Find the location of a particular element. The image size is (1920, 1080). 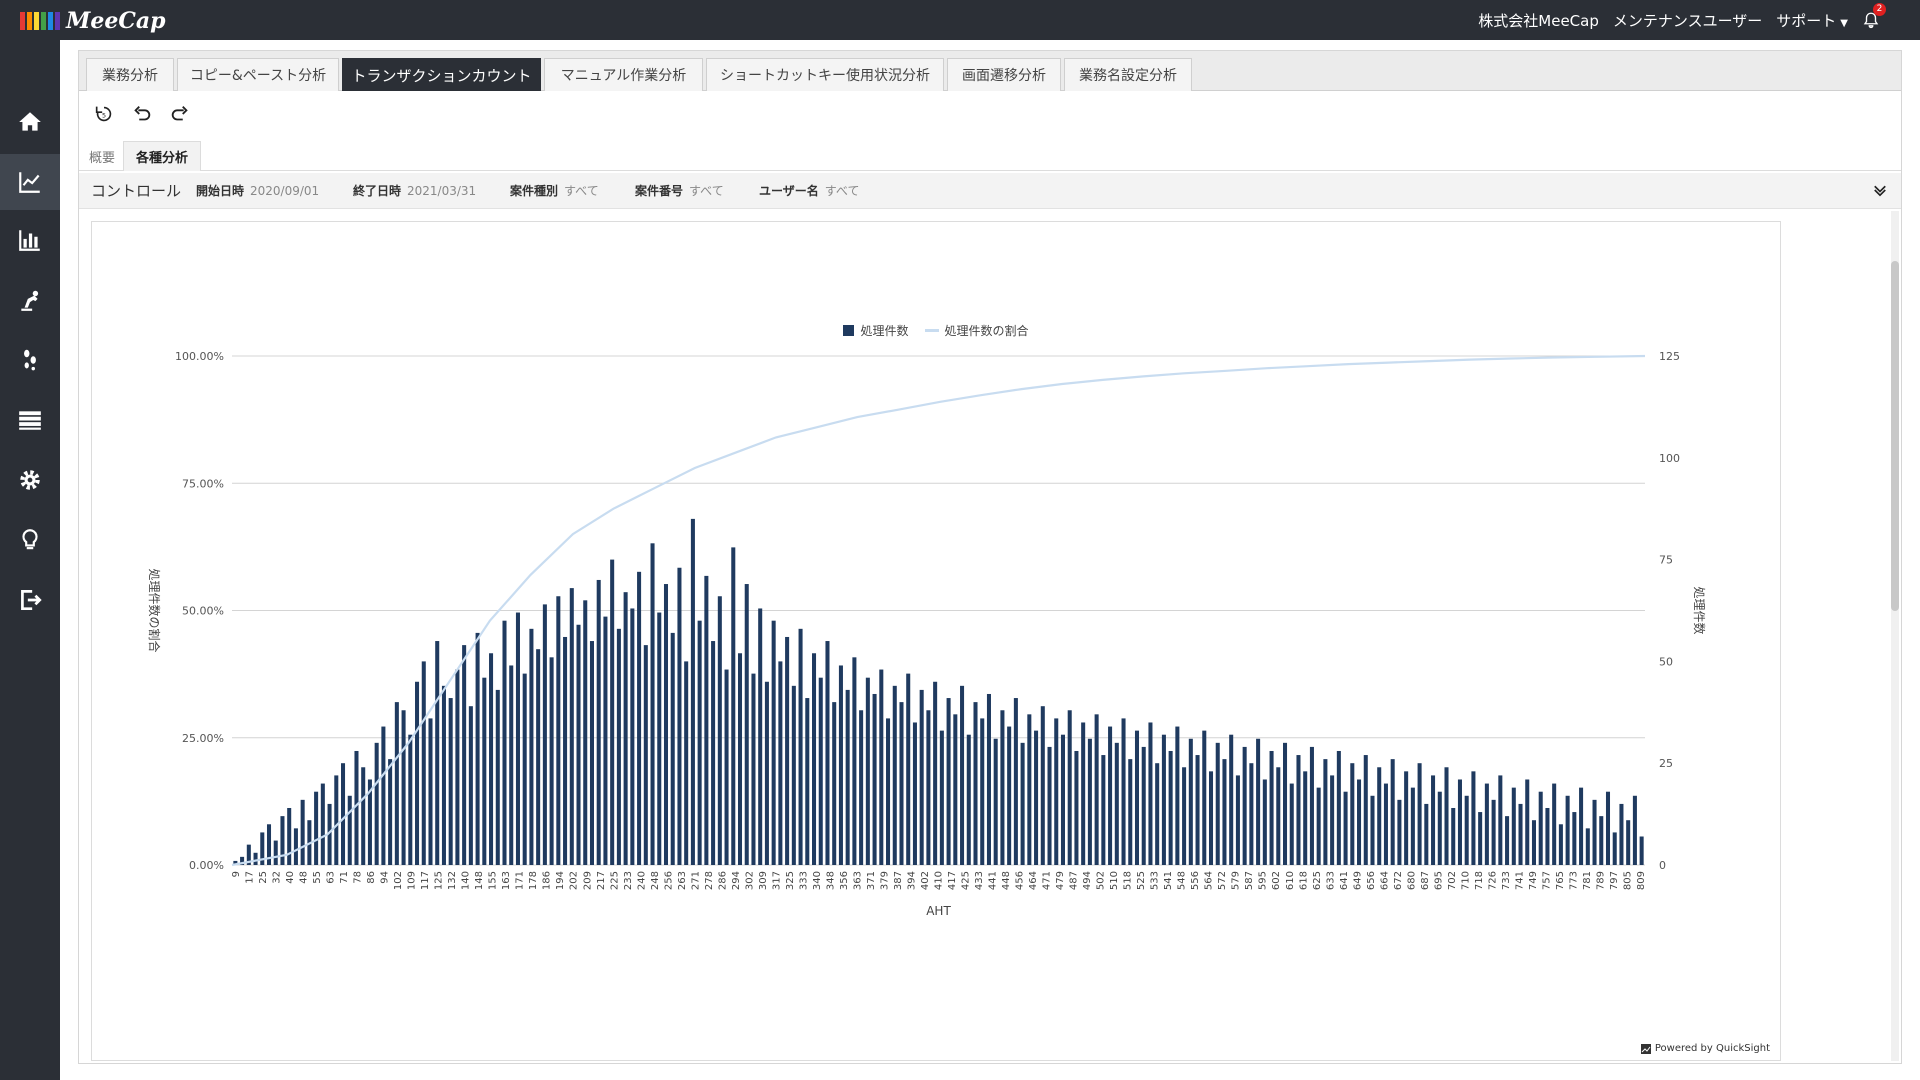

x-tick-label: 140 is located at coordinates (466, 880).